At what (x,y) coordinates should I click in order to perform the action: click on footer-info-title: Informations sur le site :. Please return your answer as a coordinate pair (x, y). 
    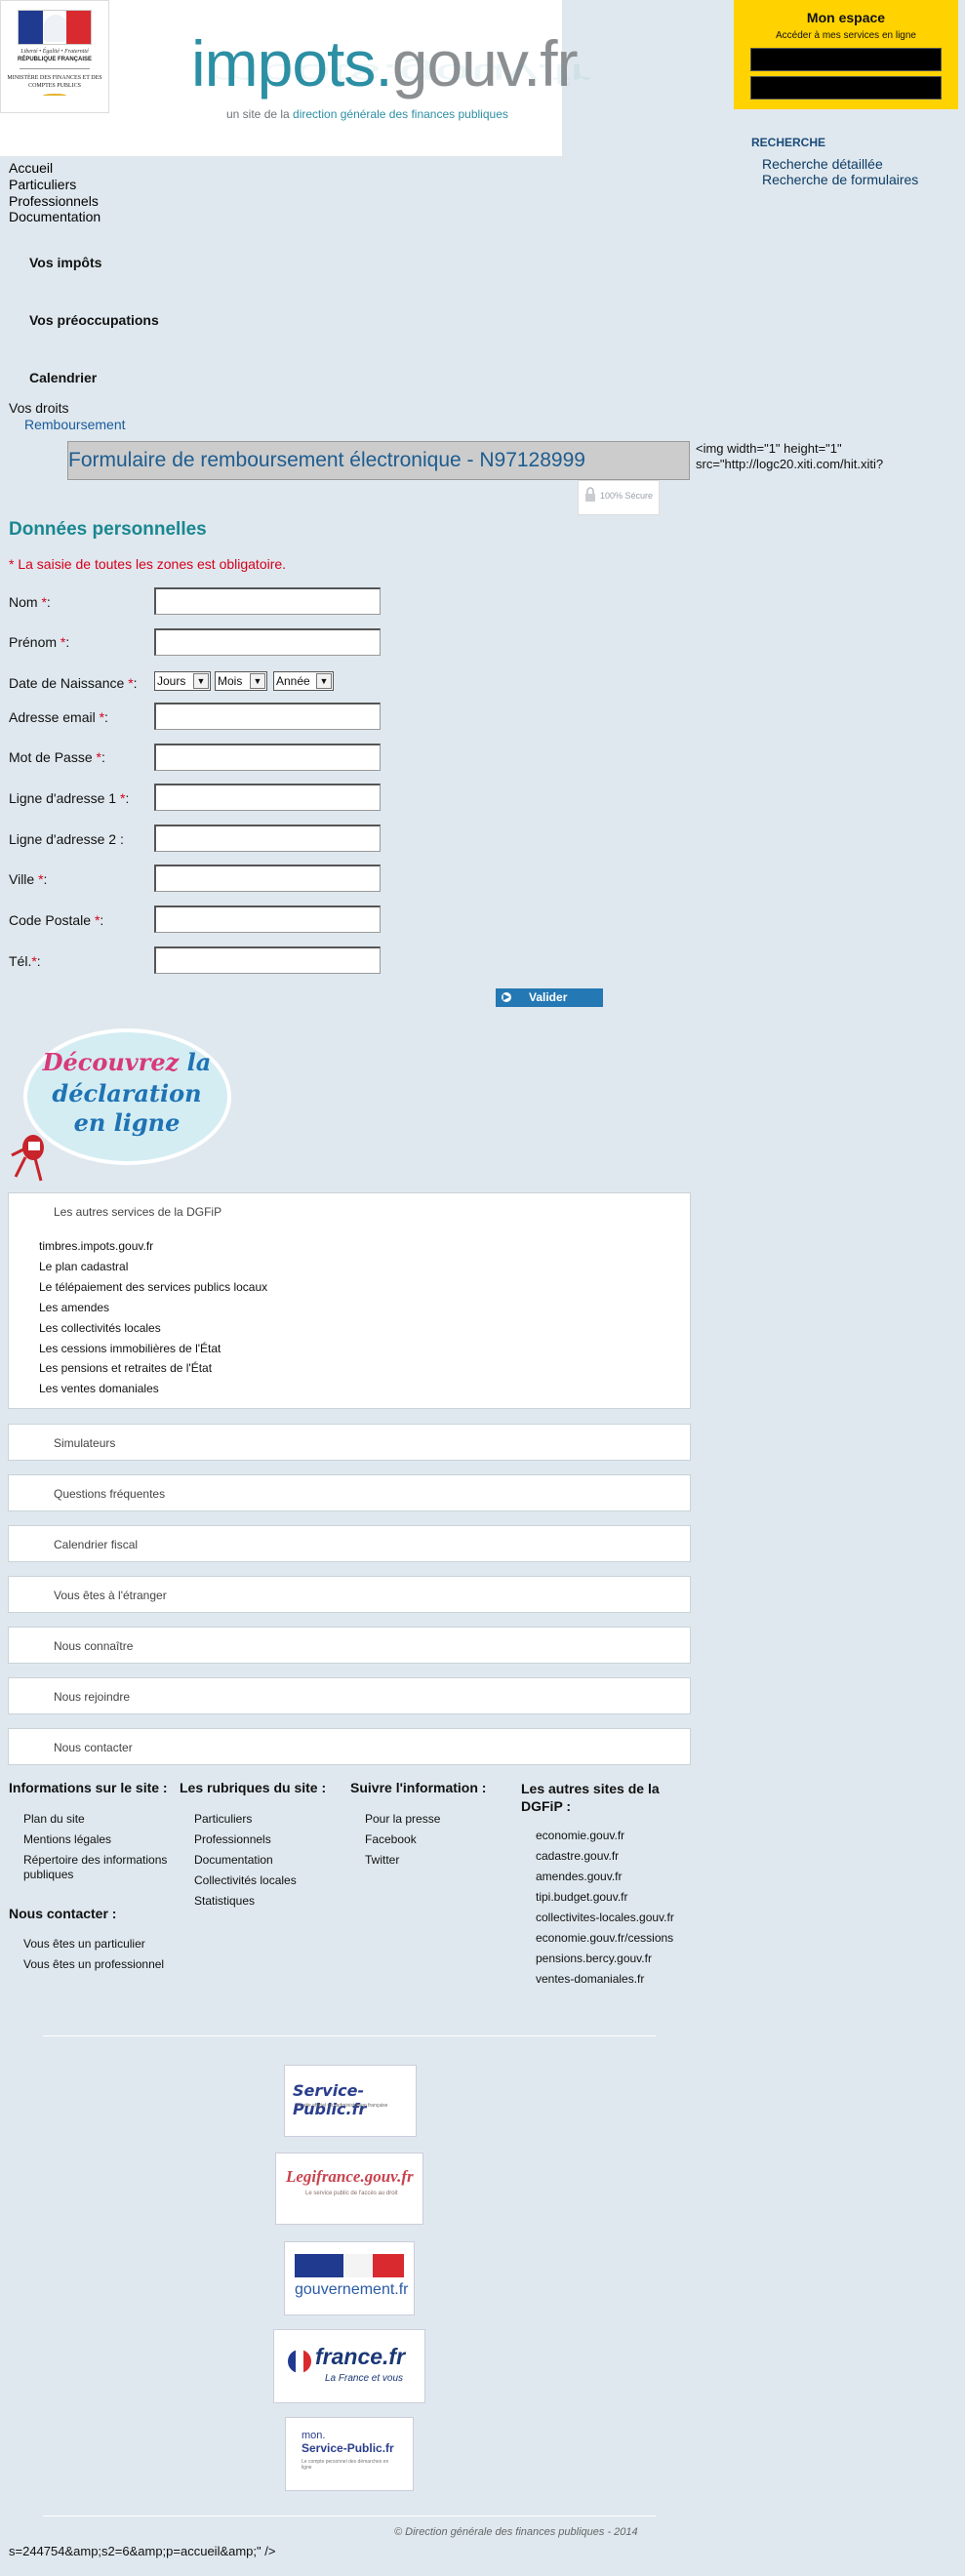
    Looking at the image, I should click on (89, 1787).